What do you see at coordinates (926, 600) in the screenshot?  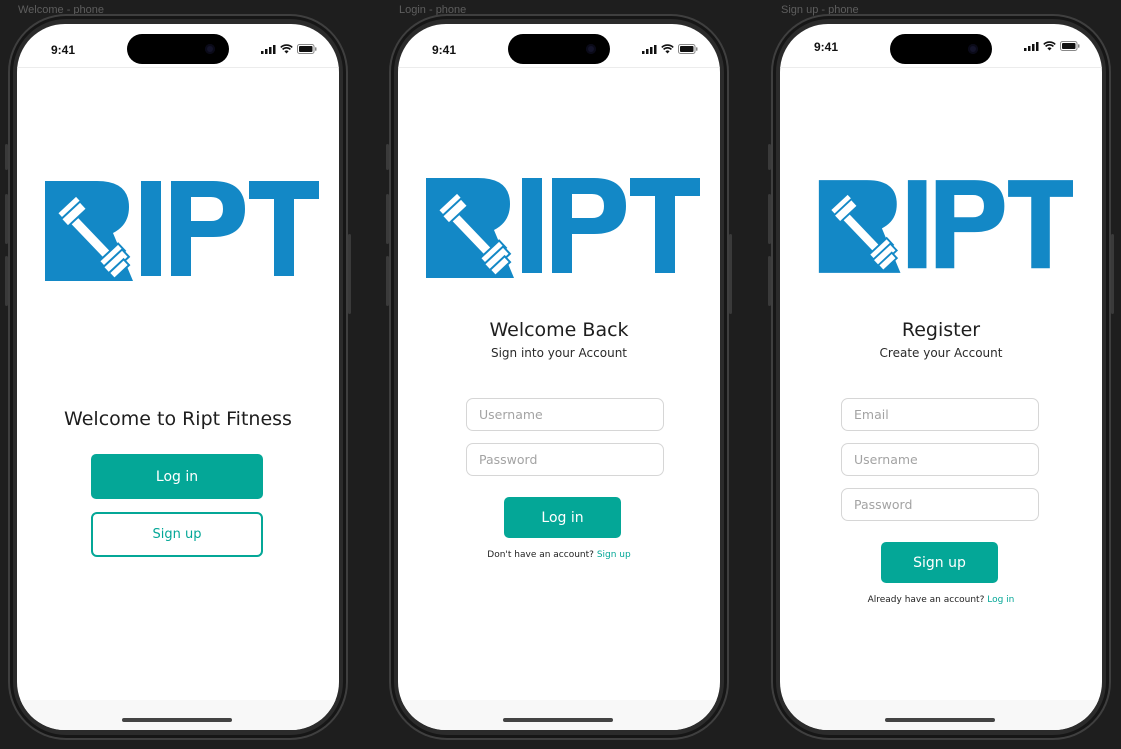 I see `login-prompt-text: Already have an account?` at bounding box center [926, 600].